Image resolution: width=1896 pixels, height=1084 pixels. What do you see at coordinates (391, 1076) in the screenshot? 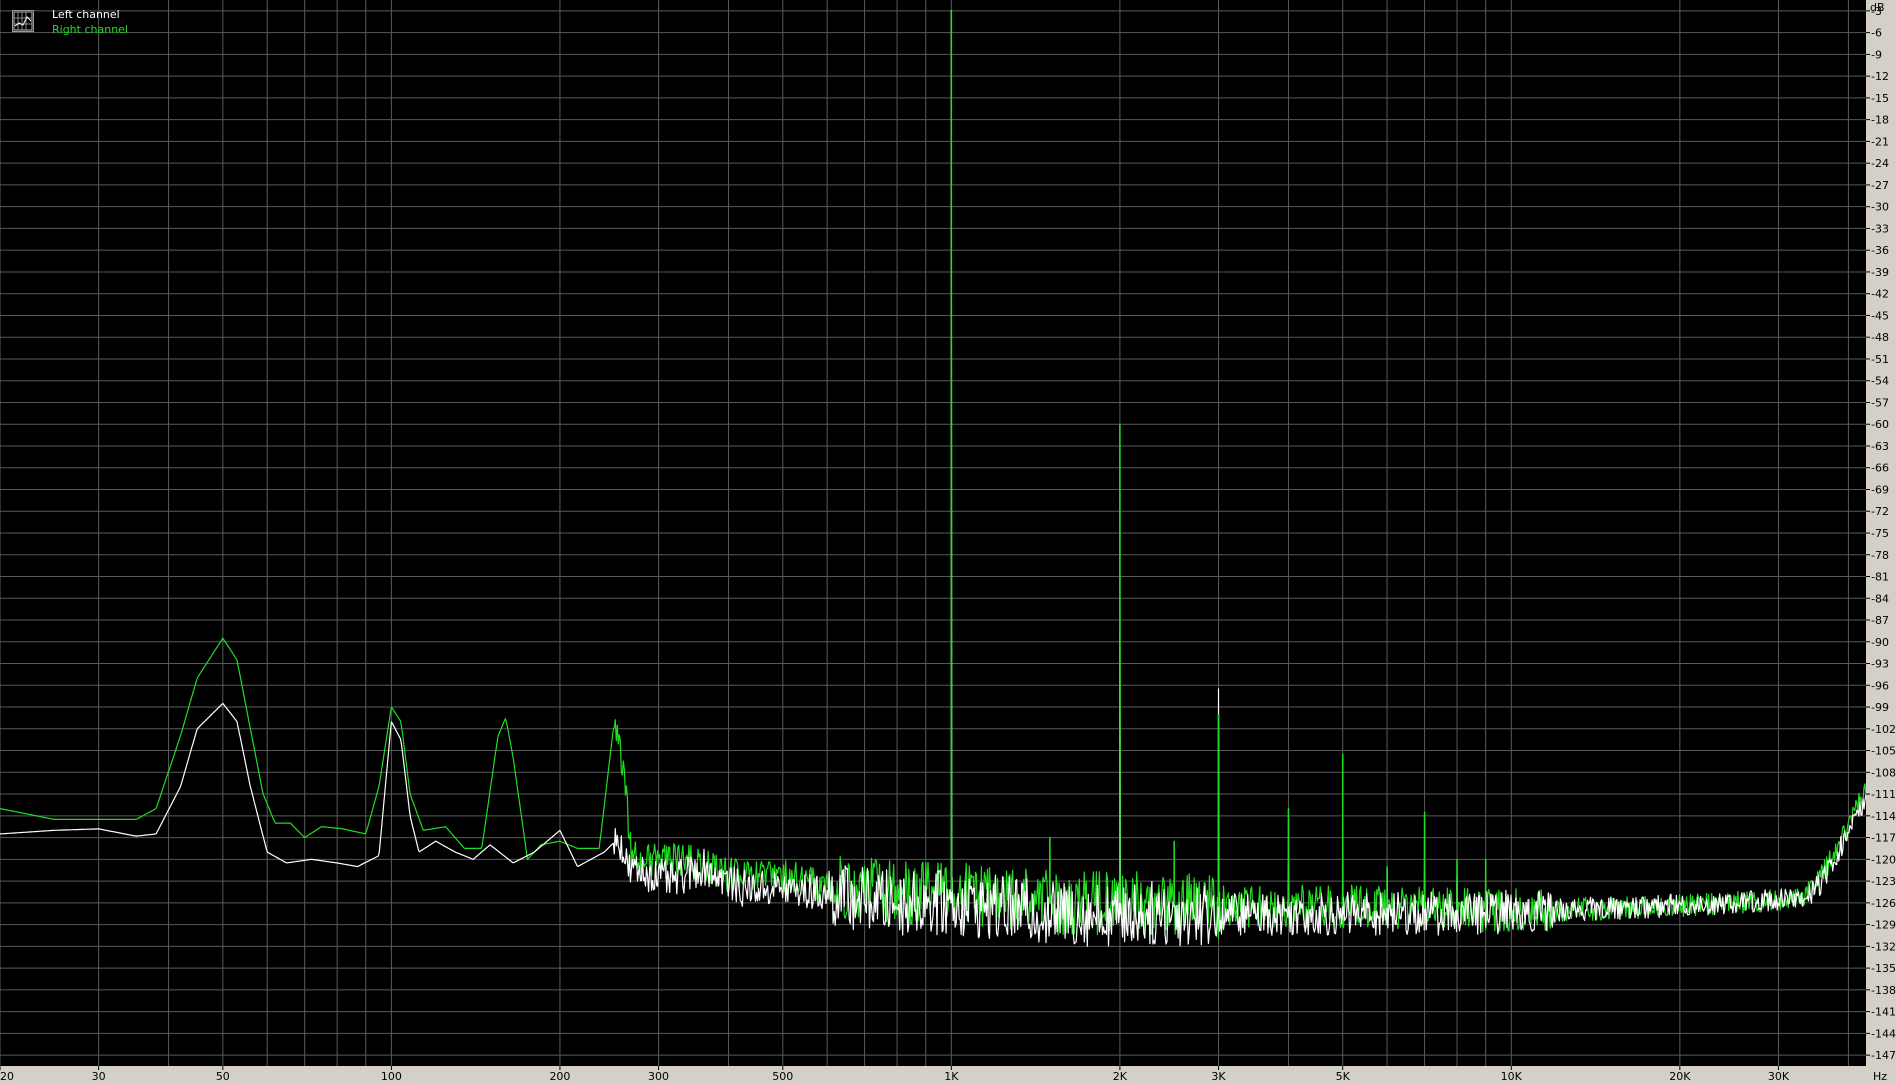
I see `x-tick-label: 100` at bounding box center [391, 1076].